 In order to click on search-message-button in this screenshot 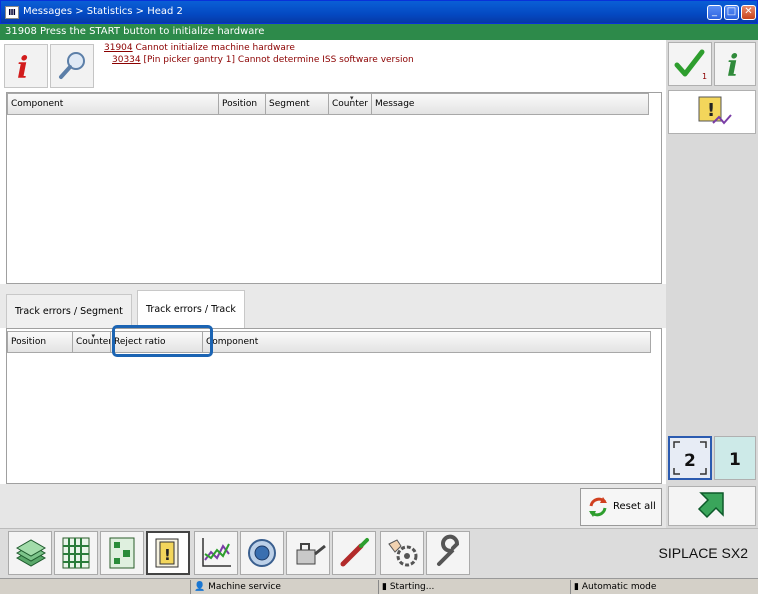, I will do `click(72, 66)`.